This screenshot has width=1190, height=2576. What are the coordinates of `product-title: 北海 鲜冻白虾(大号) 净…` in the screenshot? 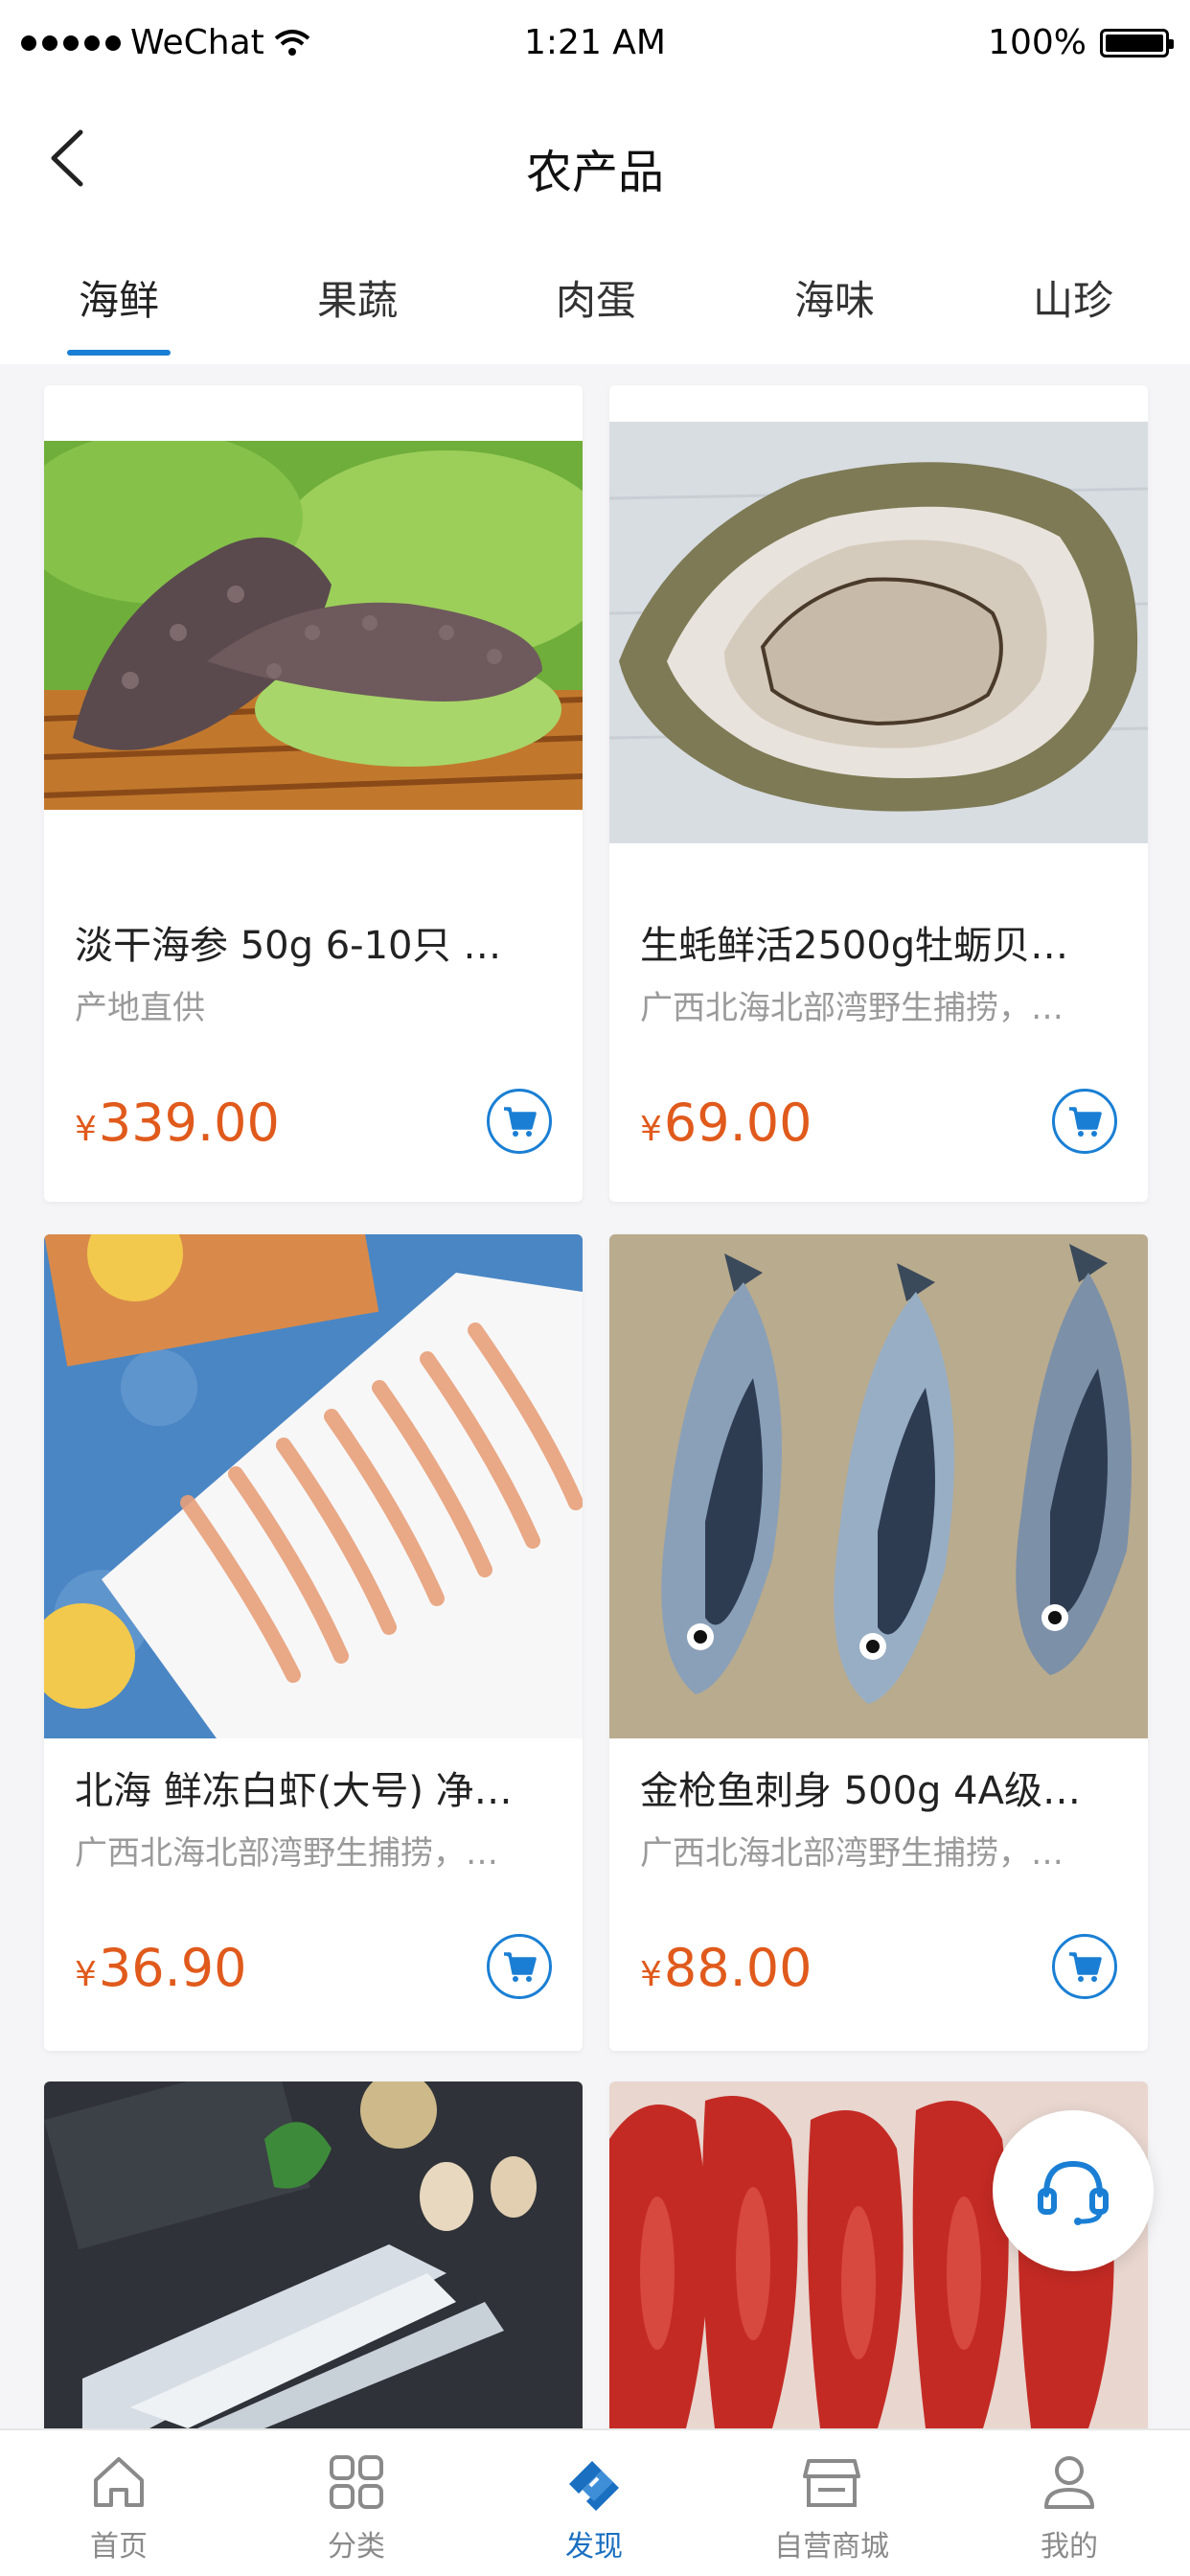 It's located at (294, 1791).